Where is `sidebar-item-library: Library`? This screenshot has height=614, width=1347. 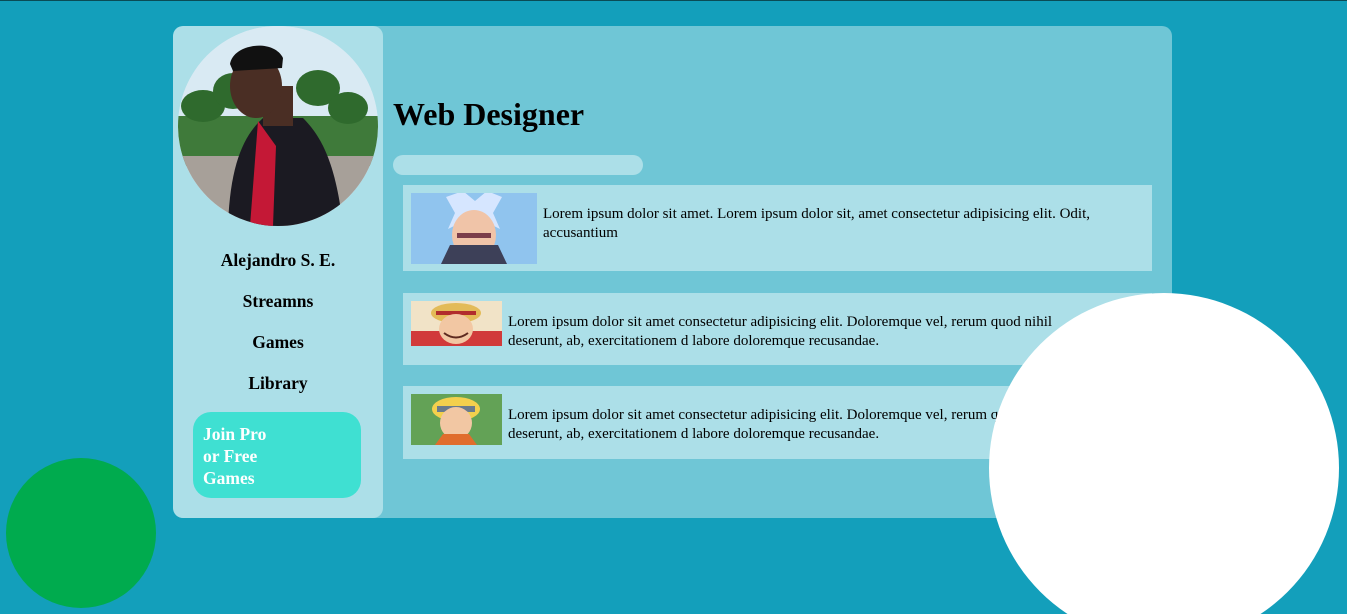
sidebar-item-library: Library is located at coordinates (278, 389).